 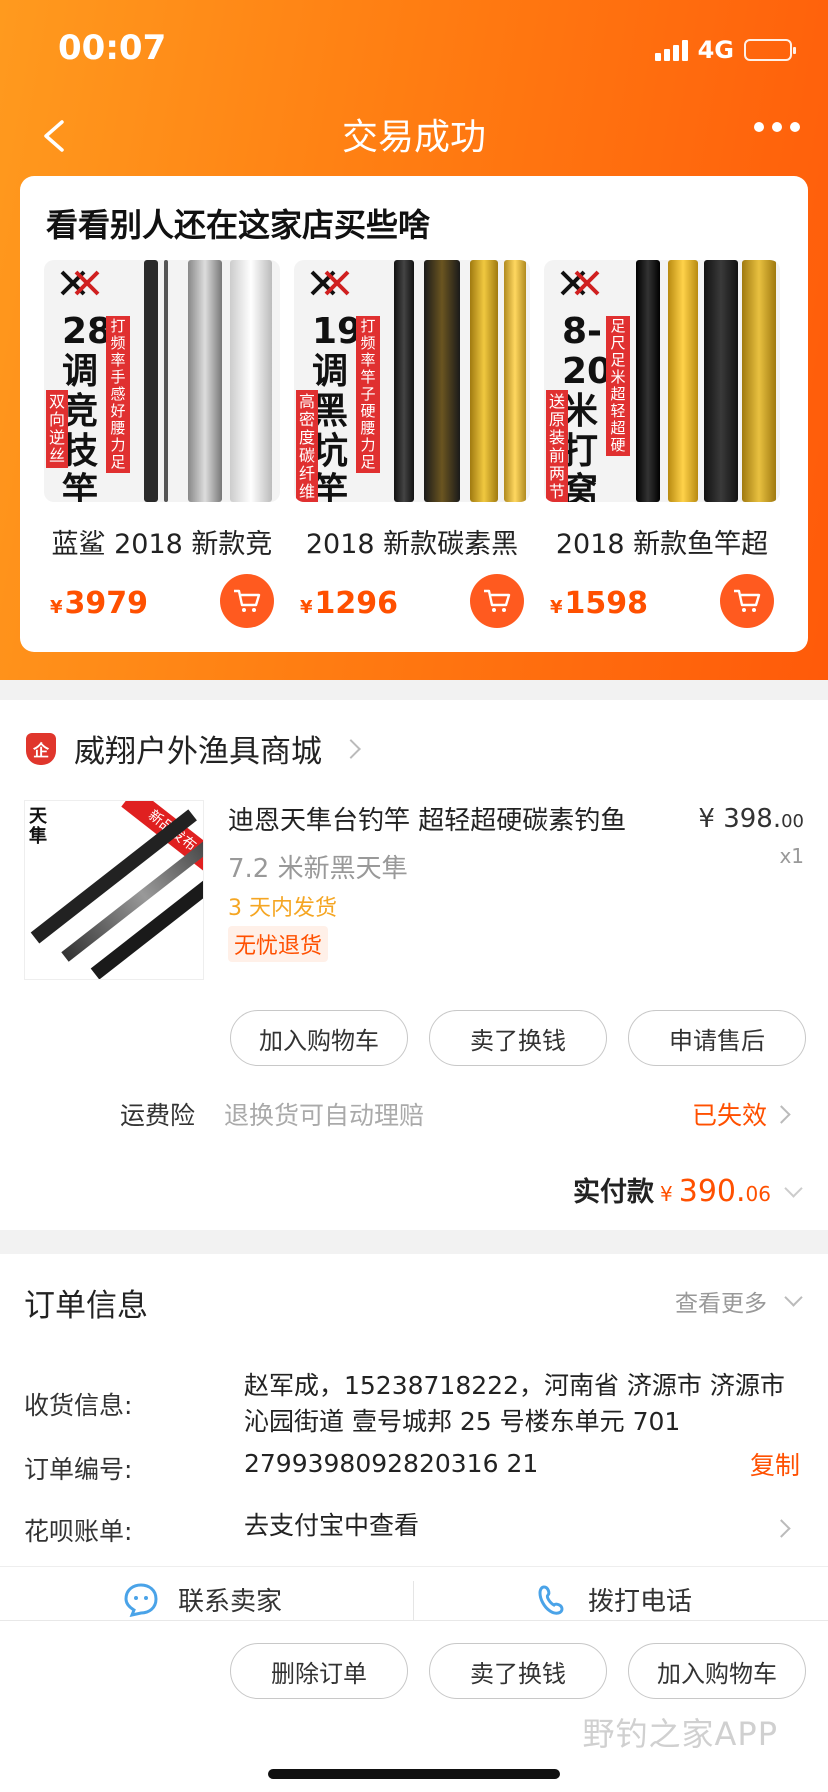 I want to click on product-price: ¥ 398.00, so click(x=751, y=819).